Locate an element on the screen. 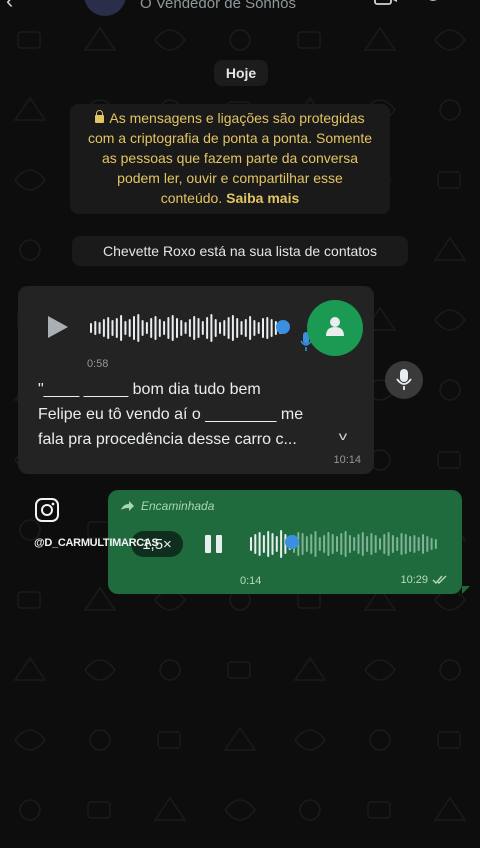 Image resolution: width=480 pixels, height=848 pixels. microphone-icon is located at coordinates (404, 379).